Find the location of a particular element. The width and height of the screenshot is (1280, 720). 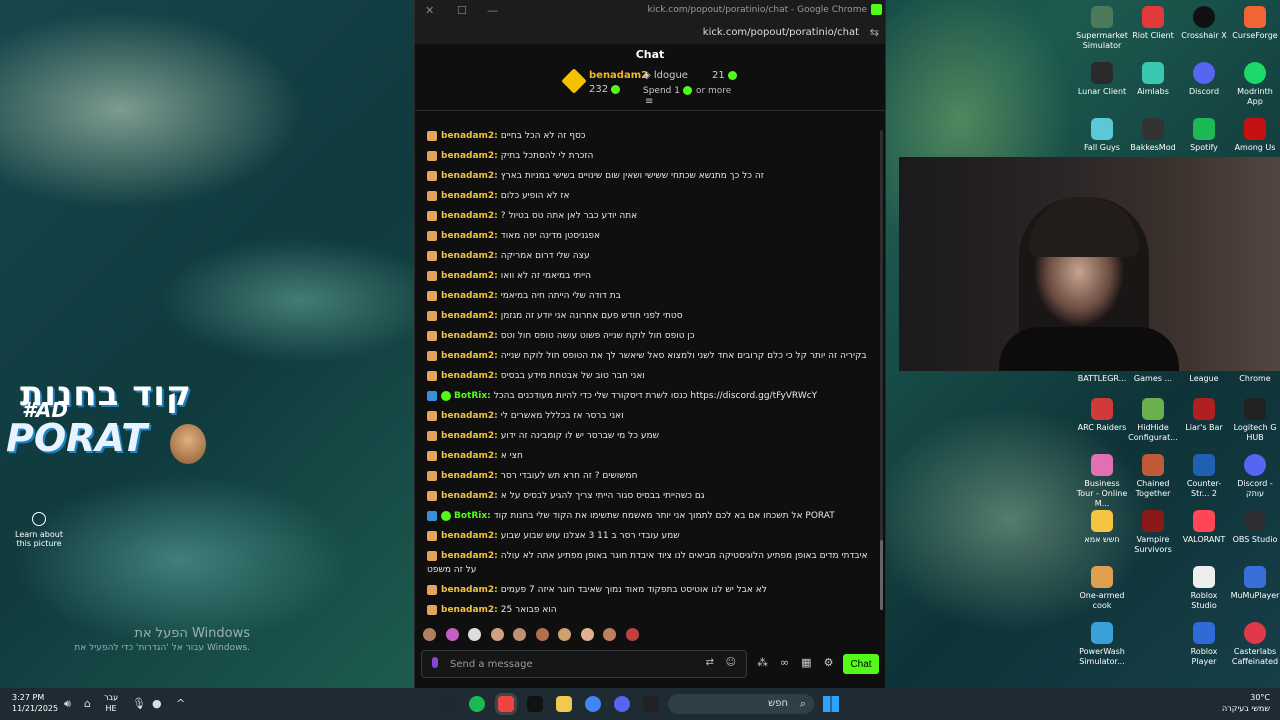

site-settings-icon: ⇆ is located at coordinates (874, 32).